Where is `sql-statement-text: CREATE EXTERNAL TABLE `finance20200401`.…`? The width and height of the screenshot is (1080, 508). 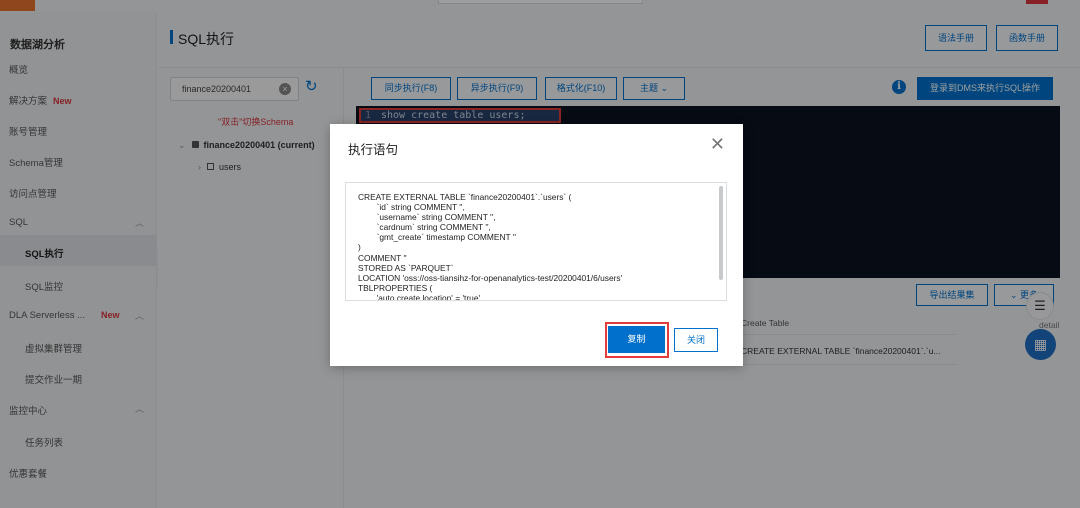 sql-statement-text: CREATE EXTERNAL TABLE `finance20200401`.… is located at coordinates (490, 246).